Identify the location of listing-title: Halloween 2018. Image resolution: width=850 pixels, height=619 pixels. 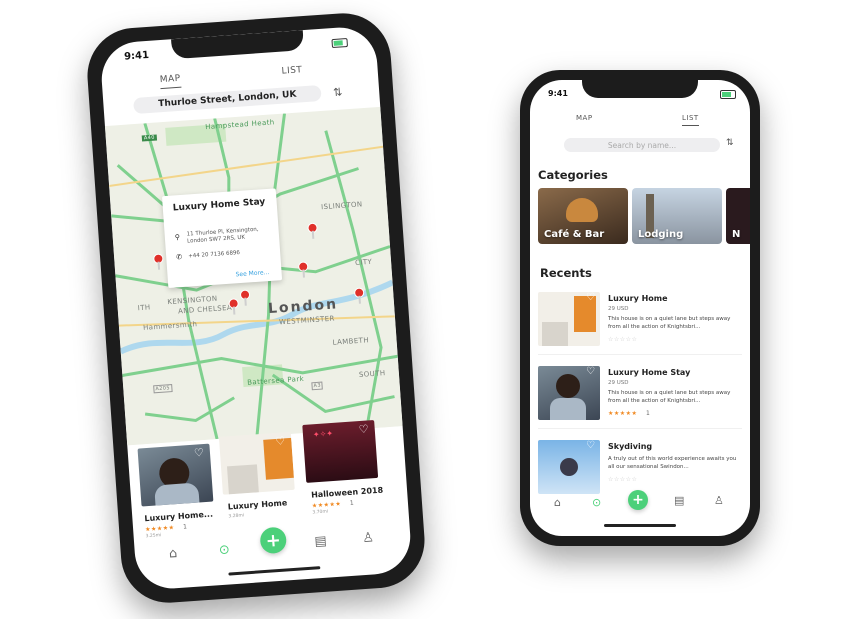
(347, 492).